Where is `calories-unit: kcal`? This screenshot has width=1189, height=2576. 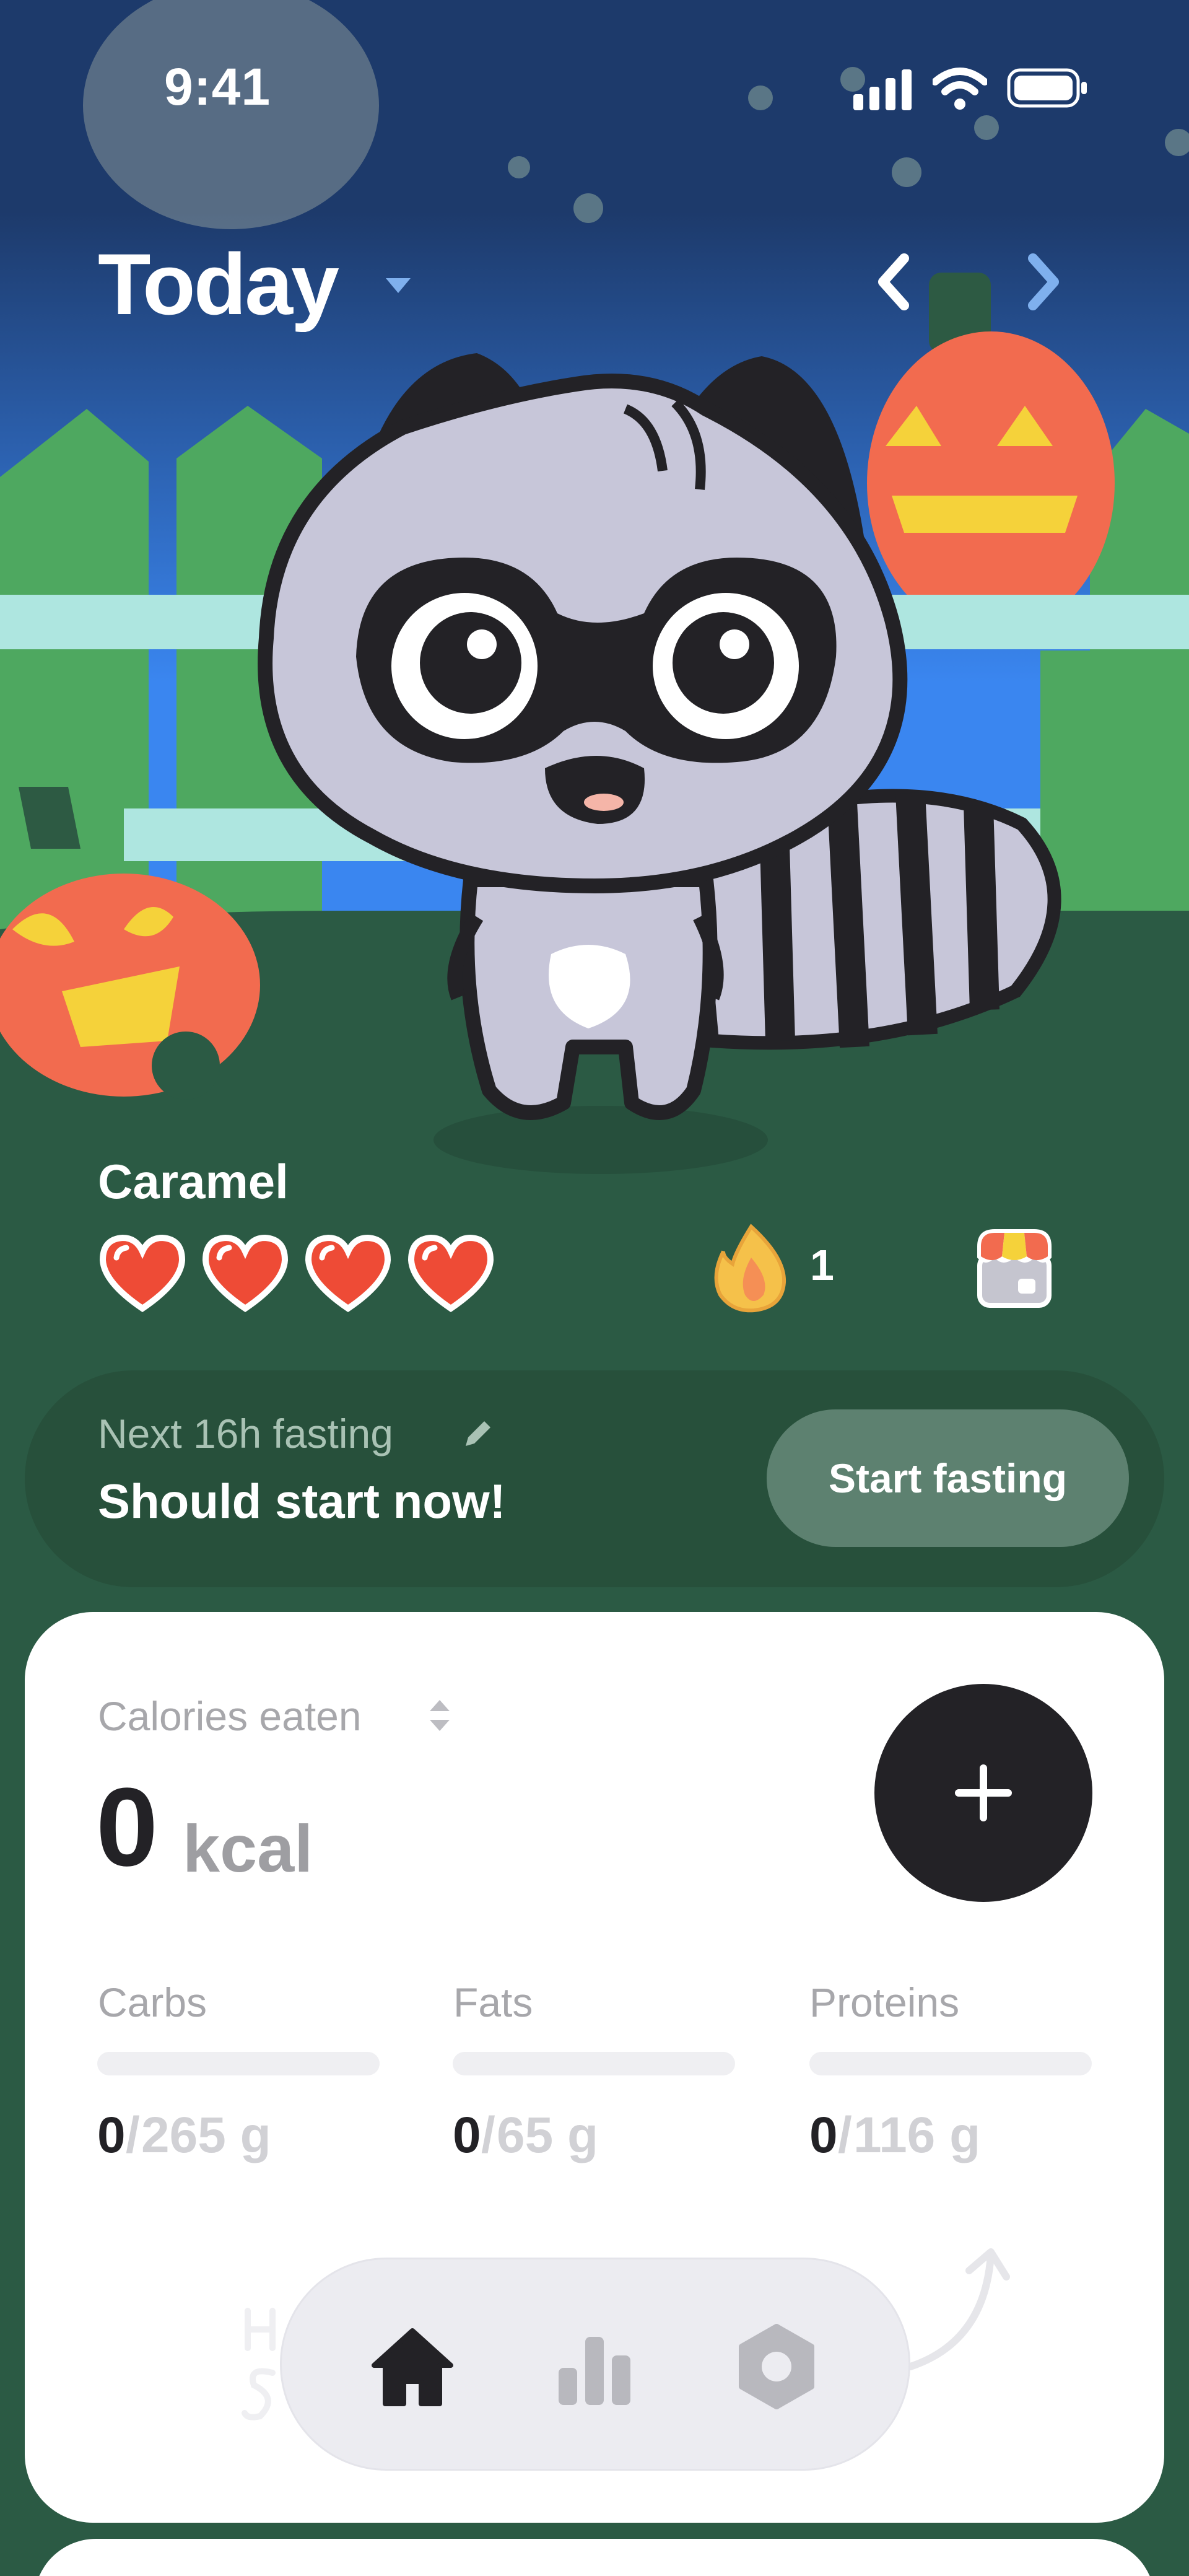 calories-unit: kcal is located at coordinates (248, 1848).